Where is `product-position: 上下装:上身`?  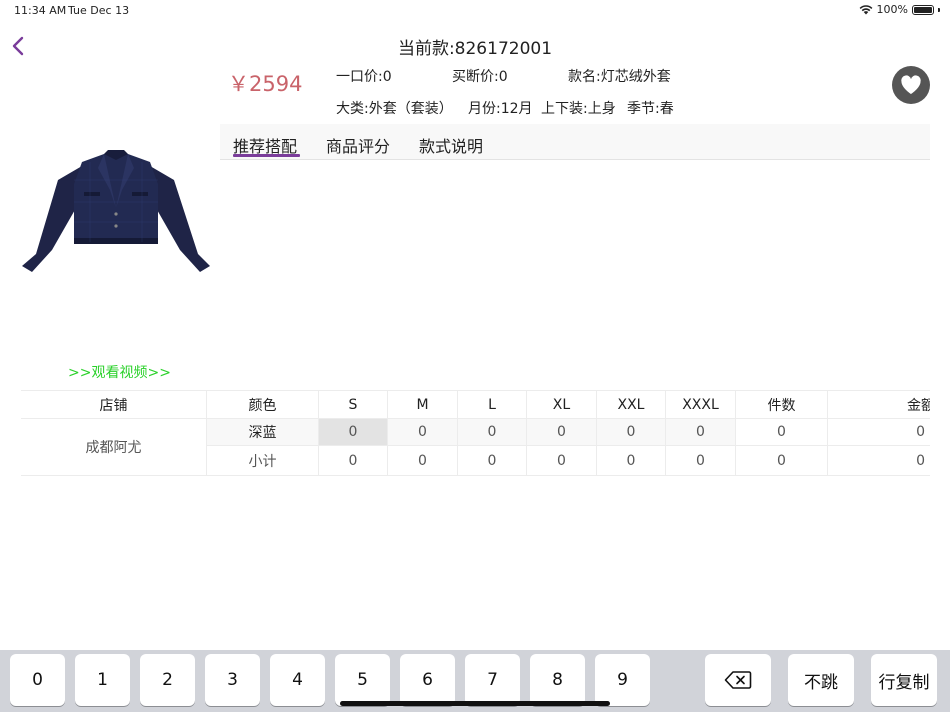 product-position: 上下装:上身 is located at coordinates (578, 109).